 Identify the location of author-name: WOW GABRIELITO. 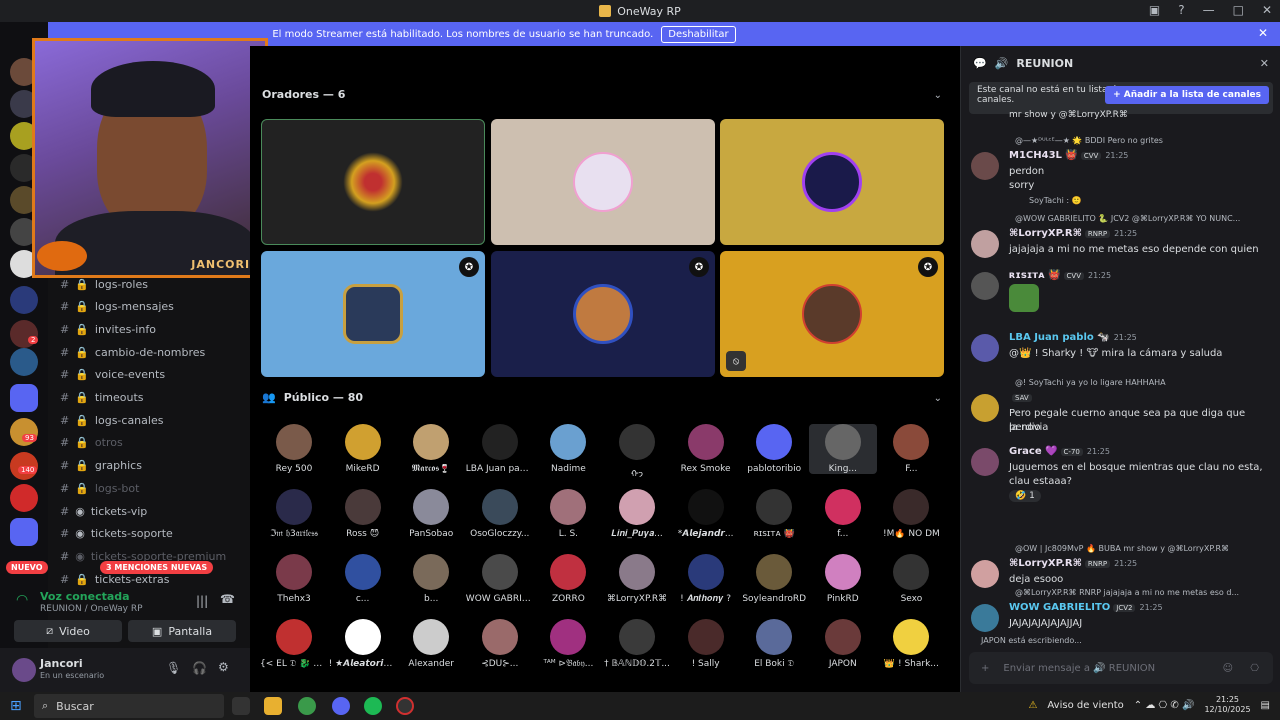
(1059, 607).